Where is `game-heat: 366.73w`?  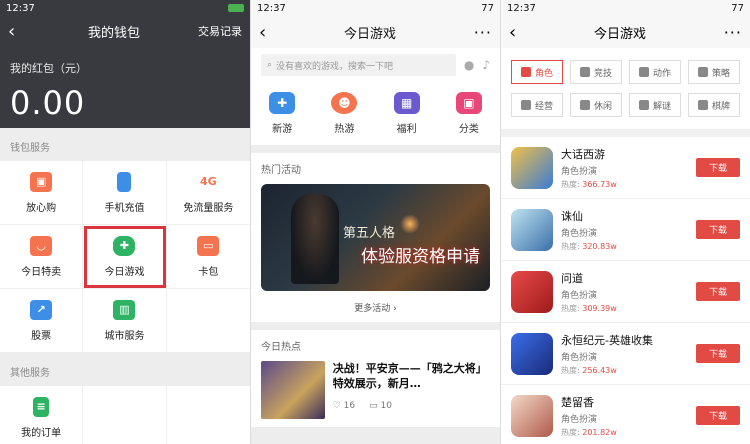 game-heat: 366.73w is located at coordinates (599, 184).